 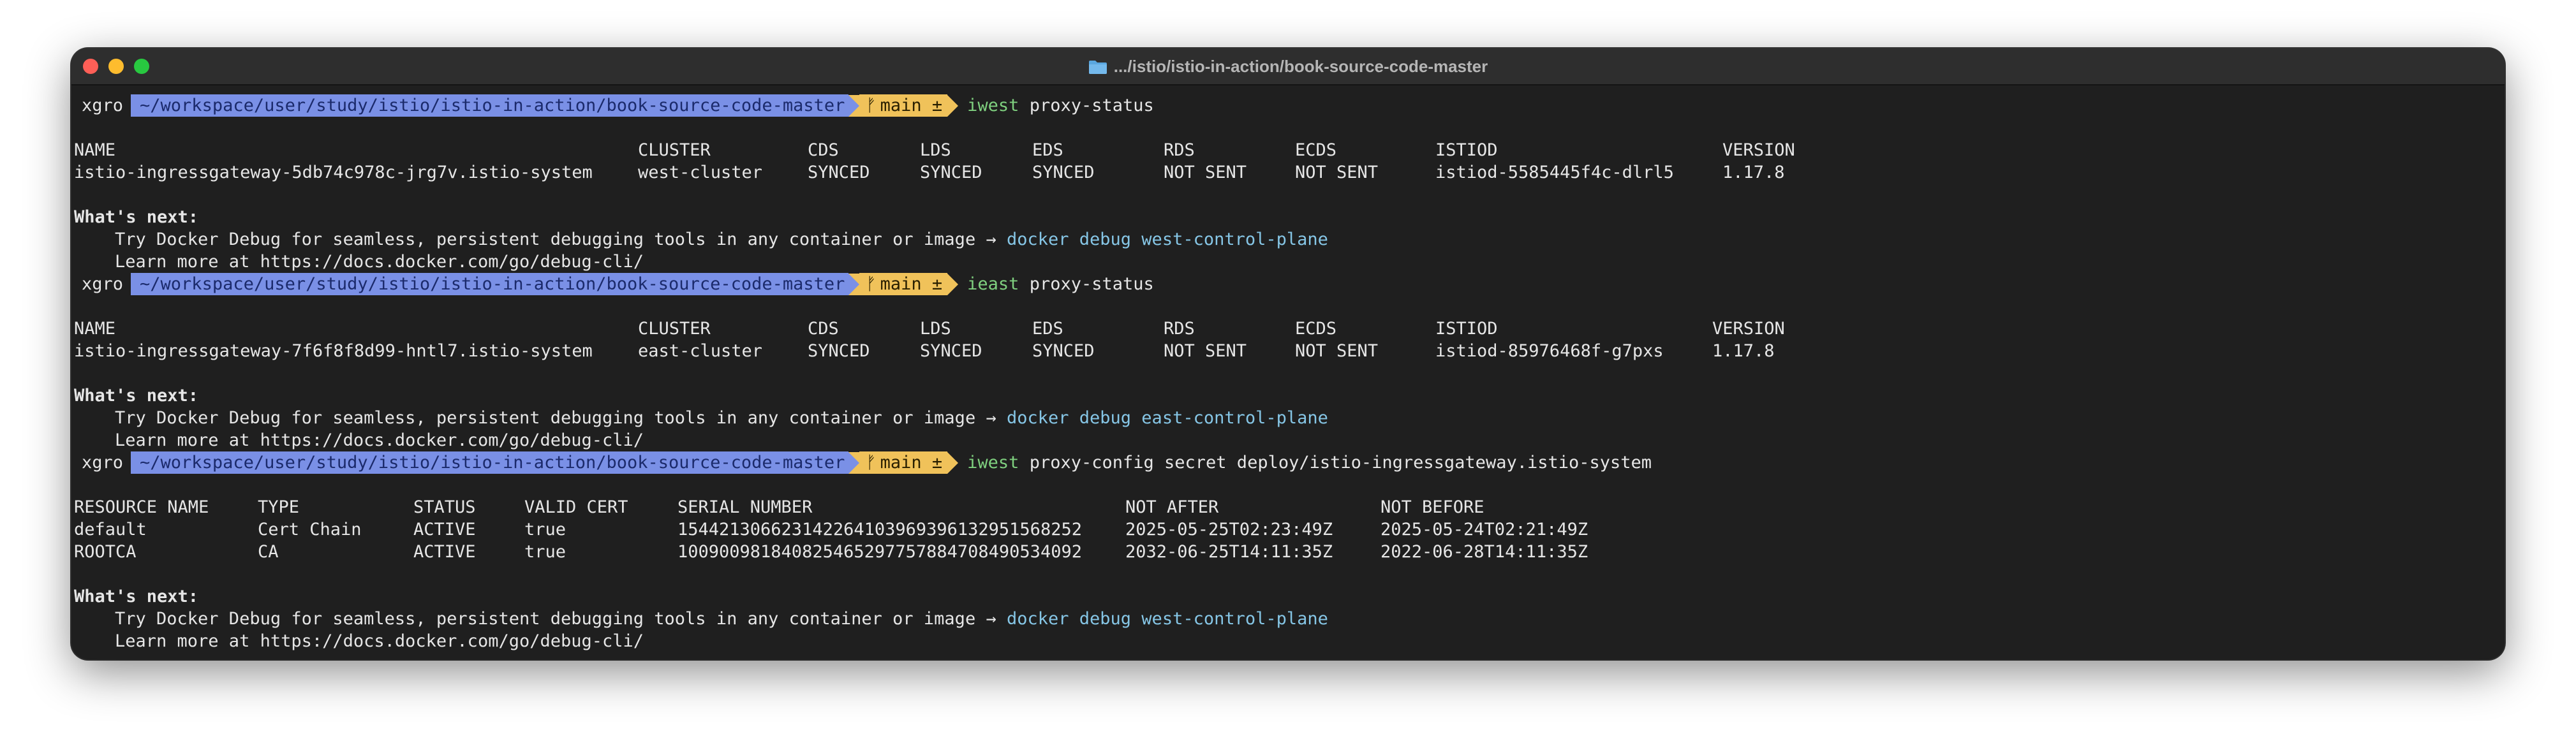 I want to click on table-header-cell: SERIAL NUMBER, so click(x=745, y=507).